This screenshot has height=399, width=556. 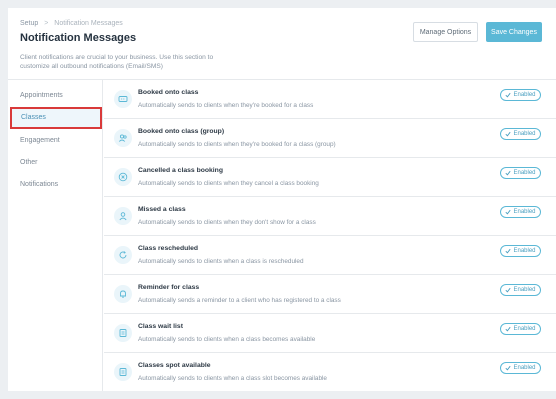 What do you see at coordinates (55, 96) in the screenshot?
I see `sidebar-item-appointments: Appointments` at bounding box center [55, 96].